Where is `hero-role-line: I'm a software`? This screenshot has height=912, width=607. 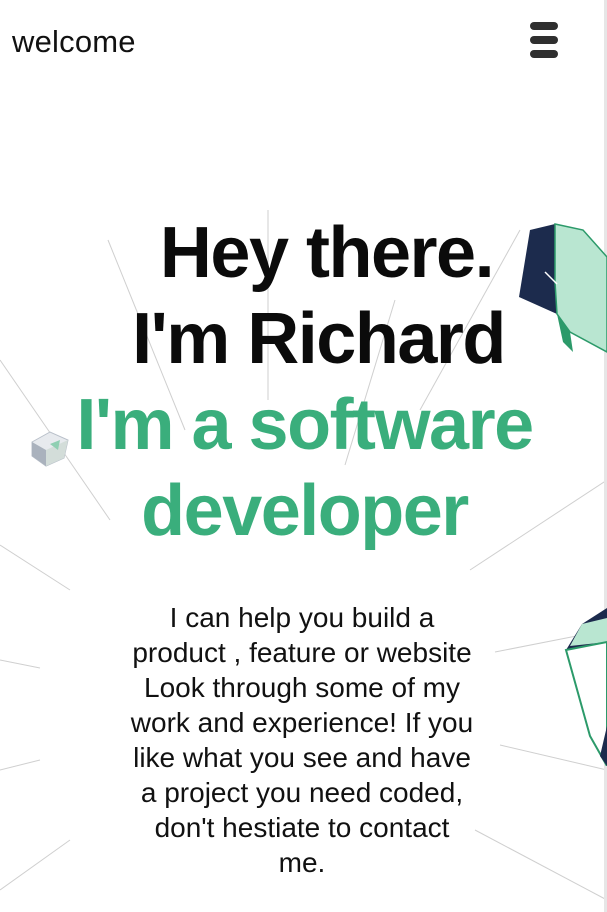 hero-role-line: I'm a software is located at coordinates (305, 425).